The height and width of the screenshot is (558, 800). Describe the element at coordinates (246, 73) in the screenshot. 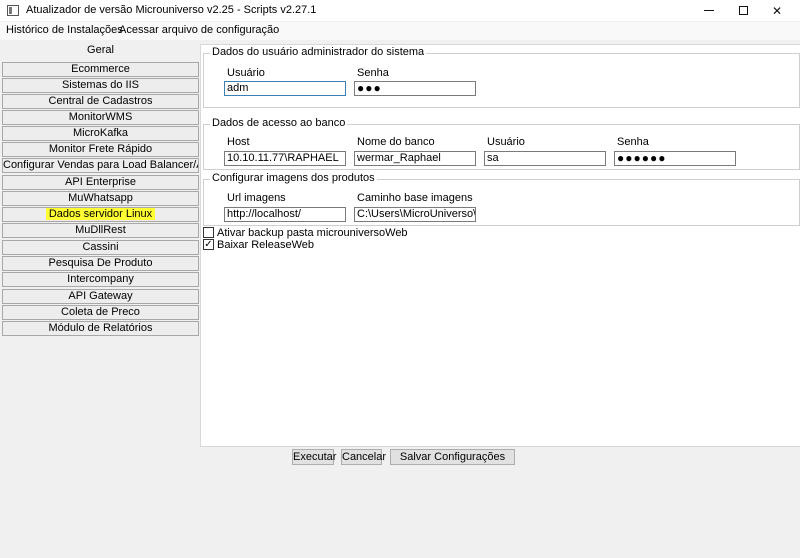

I see `admin-user-label: Usuário` at that location.